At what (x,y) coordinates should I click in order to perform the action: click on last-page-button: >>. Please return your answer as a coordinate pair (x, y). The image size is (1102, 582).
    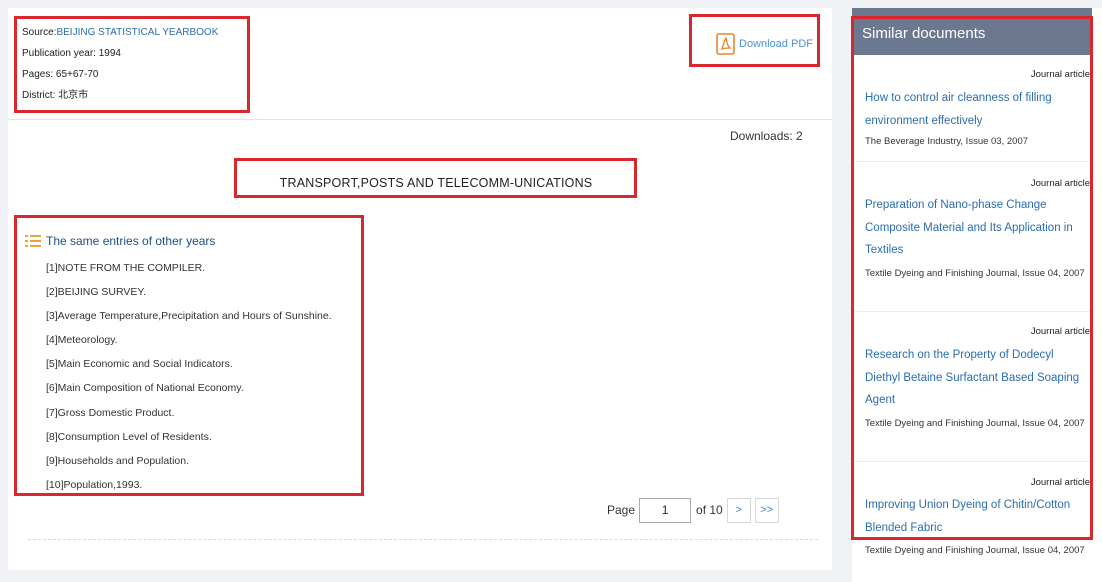
    Looking at the image, I should click on (766, 510).